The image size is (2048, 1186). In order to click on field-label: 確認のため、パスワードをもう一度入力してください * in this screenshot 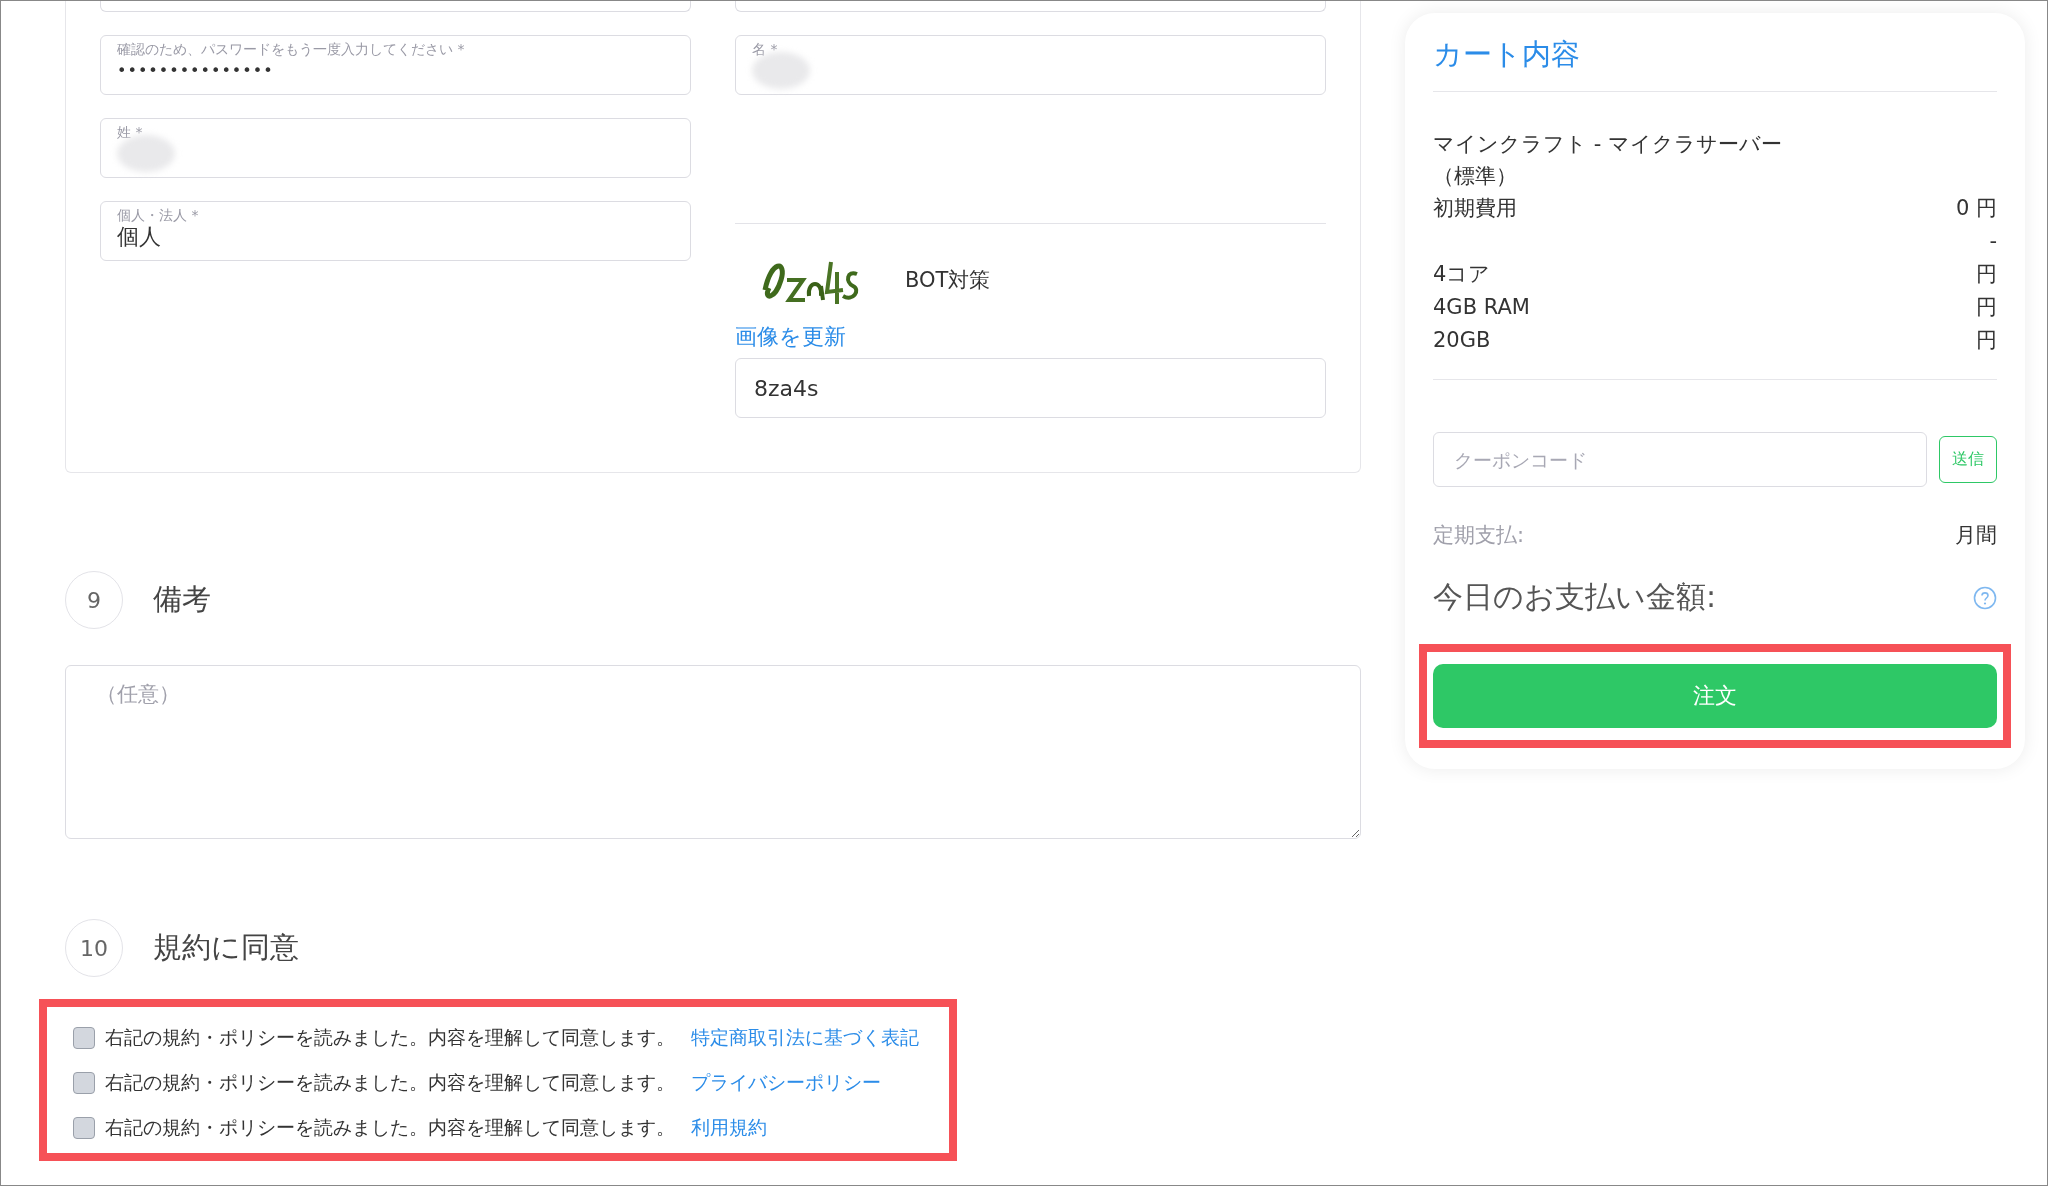, I will do `click(291, 49)`.